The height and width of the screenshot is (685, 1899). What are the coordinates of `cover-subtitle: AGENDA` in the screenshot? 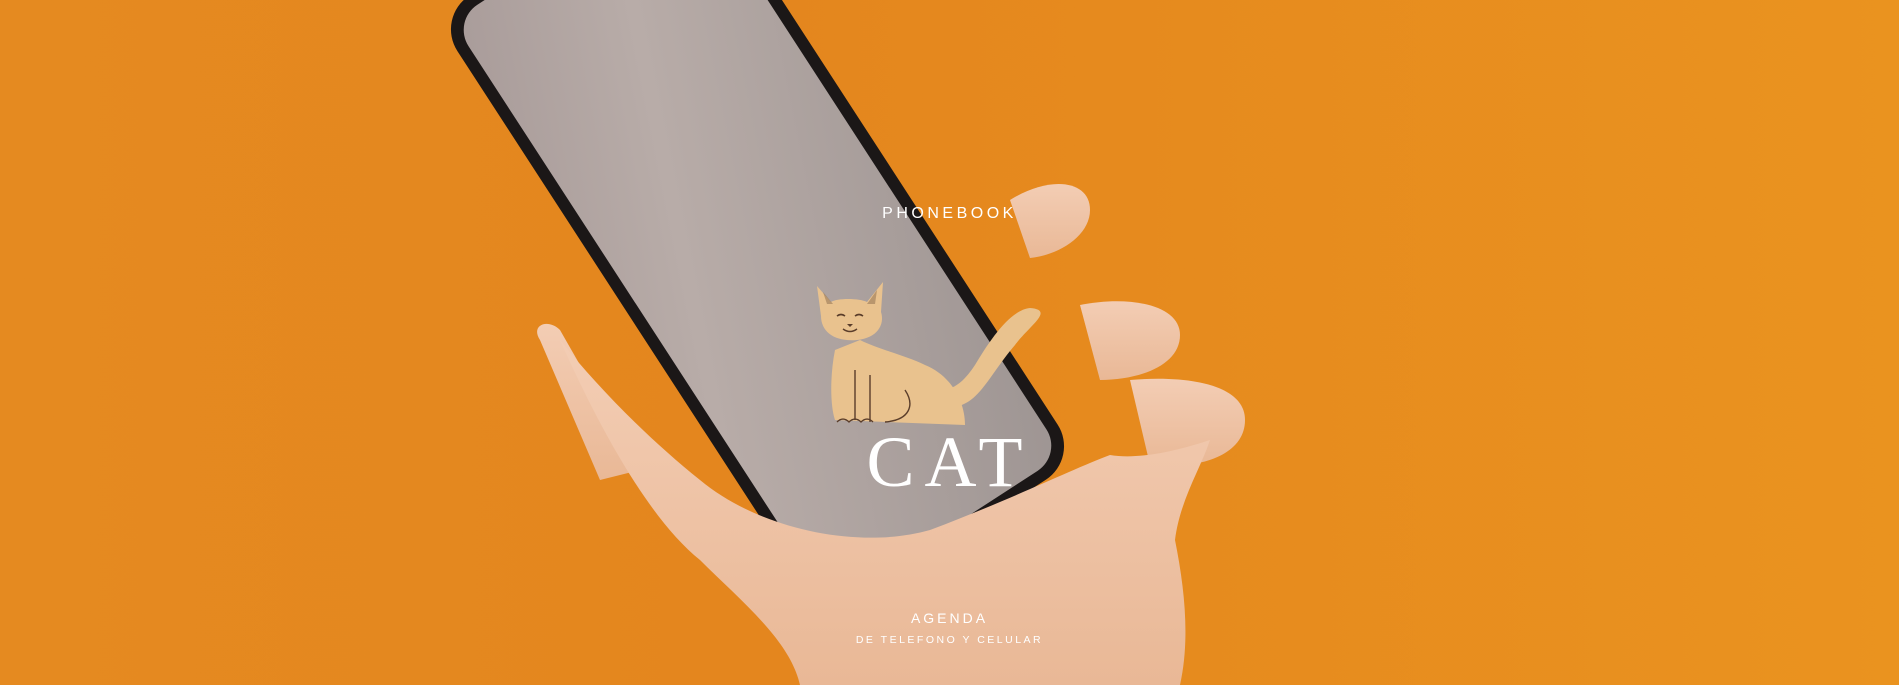 It's located at (949, 618).